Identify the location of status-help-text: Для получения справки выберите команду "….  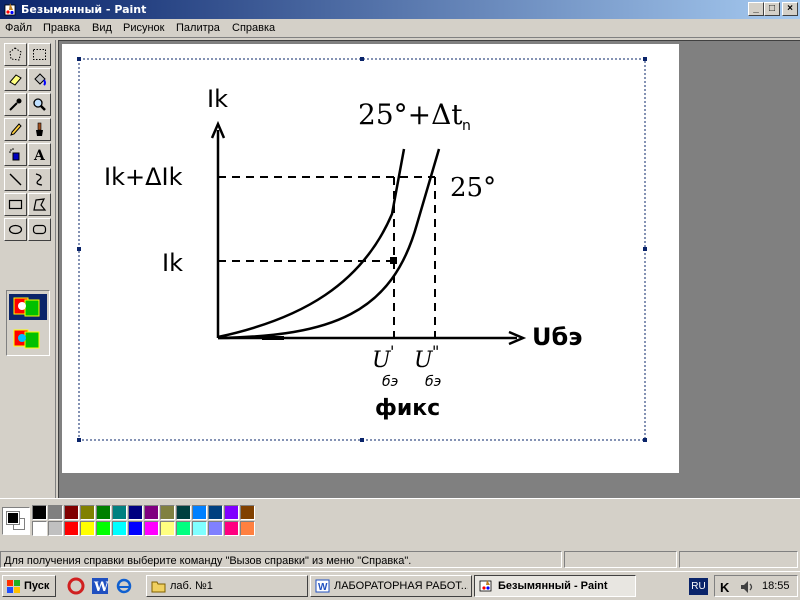
(208, 561).